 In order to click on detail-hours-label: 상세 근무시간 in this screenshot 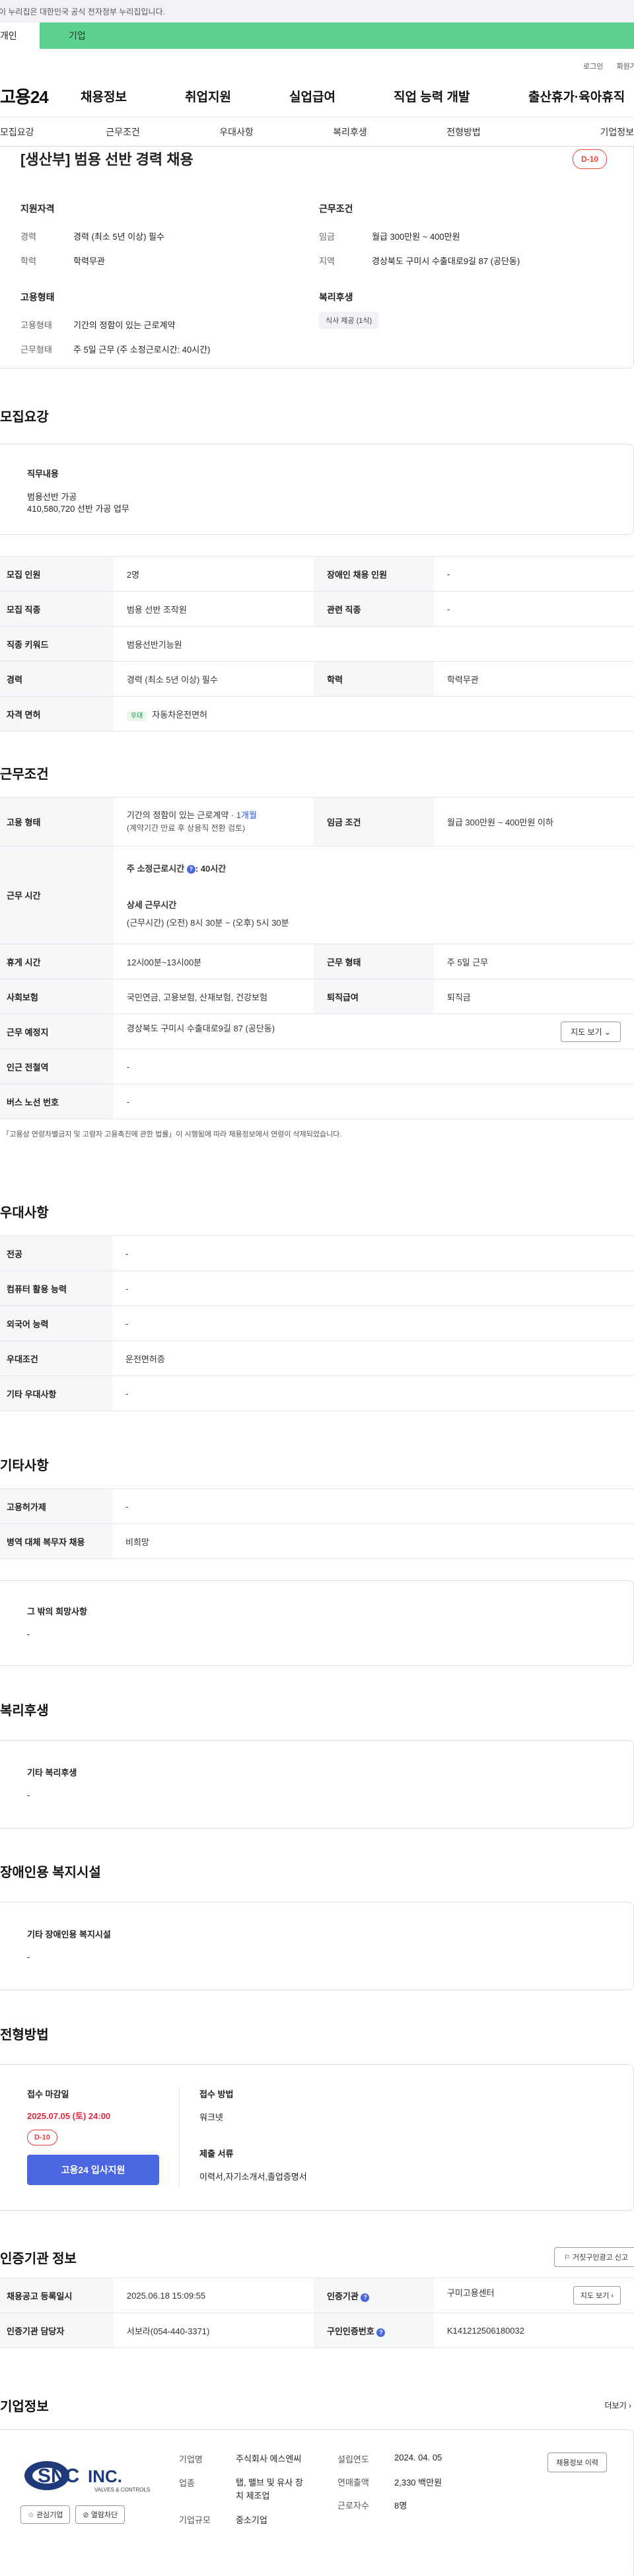, I will do `click(151, 905)`.